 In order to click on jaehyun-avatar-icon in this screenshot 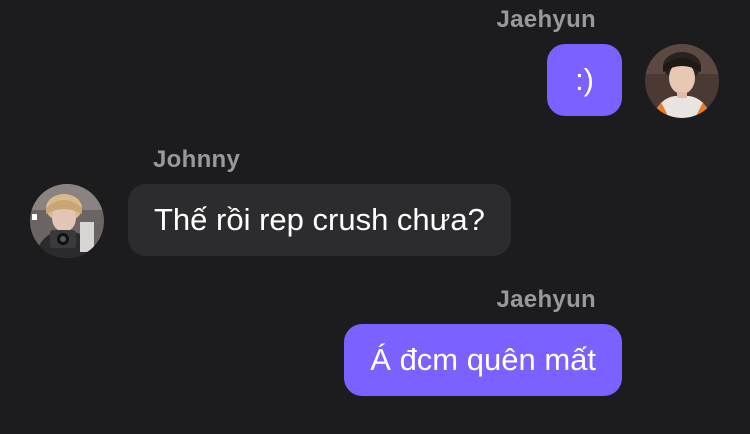, I will do `click(682, 81)`.